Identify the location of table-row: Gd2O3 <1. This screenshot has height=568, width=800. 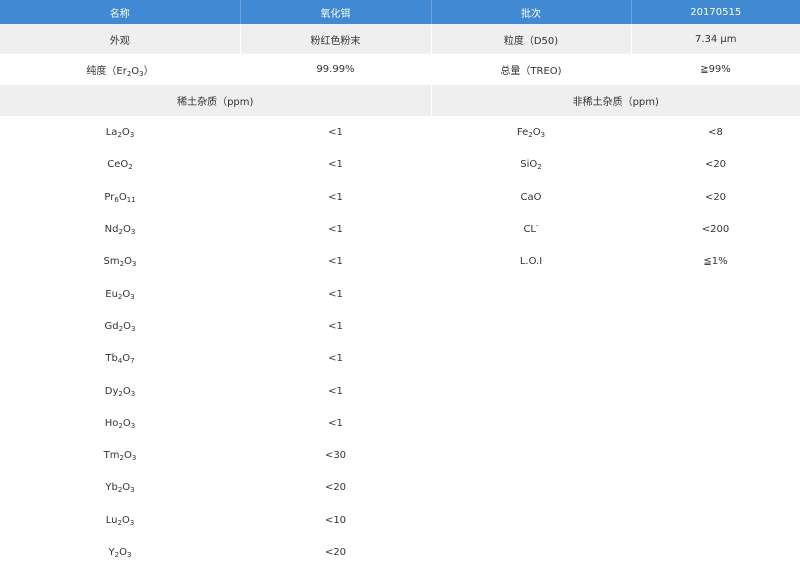
(400, 326).